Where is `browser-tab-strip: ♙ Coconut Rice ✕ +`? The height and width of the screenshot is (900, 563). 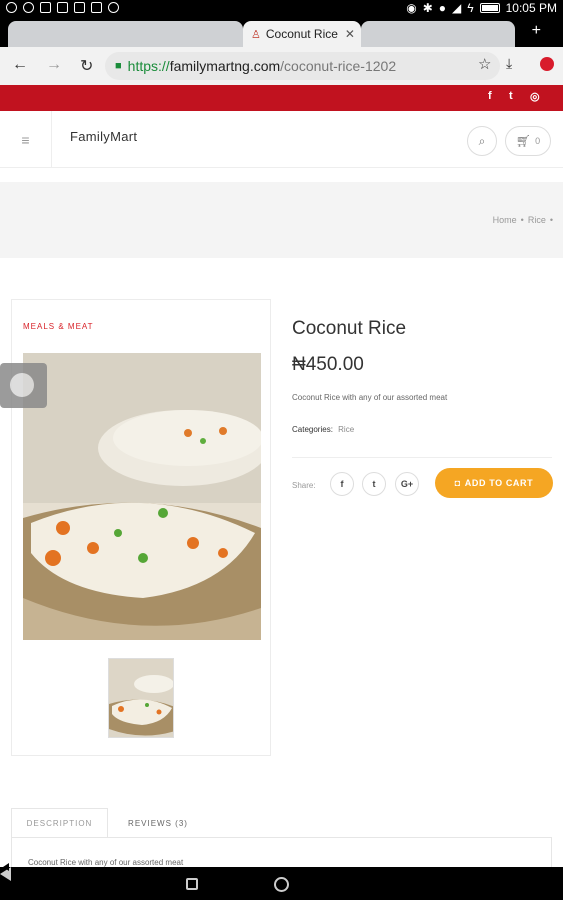 browser-tab-strip: ♙ Coconut Rice ✕ + is located at coordinates (281, 32).